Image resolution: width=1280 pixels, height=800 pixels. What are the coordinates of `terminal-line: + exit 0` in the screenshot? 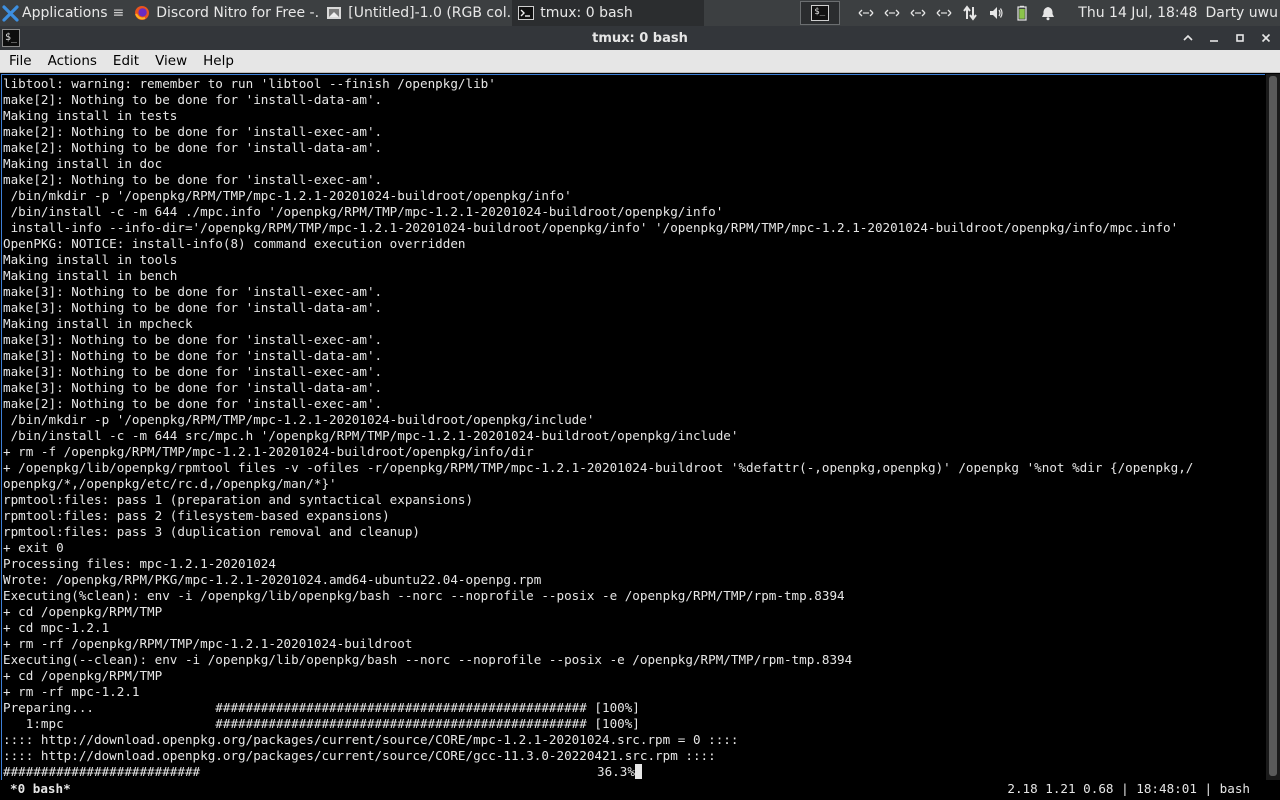 It's located at (33, 547).